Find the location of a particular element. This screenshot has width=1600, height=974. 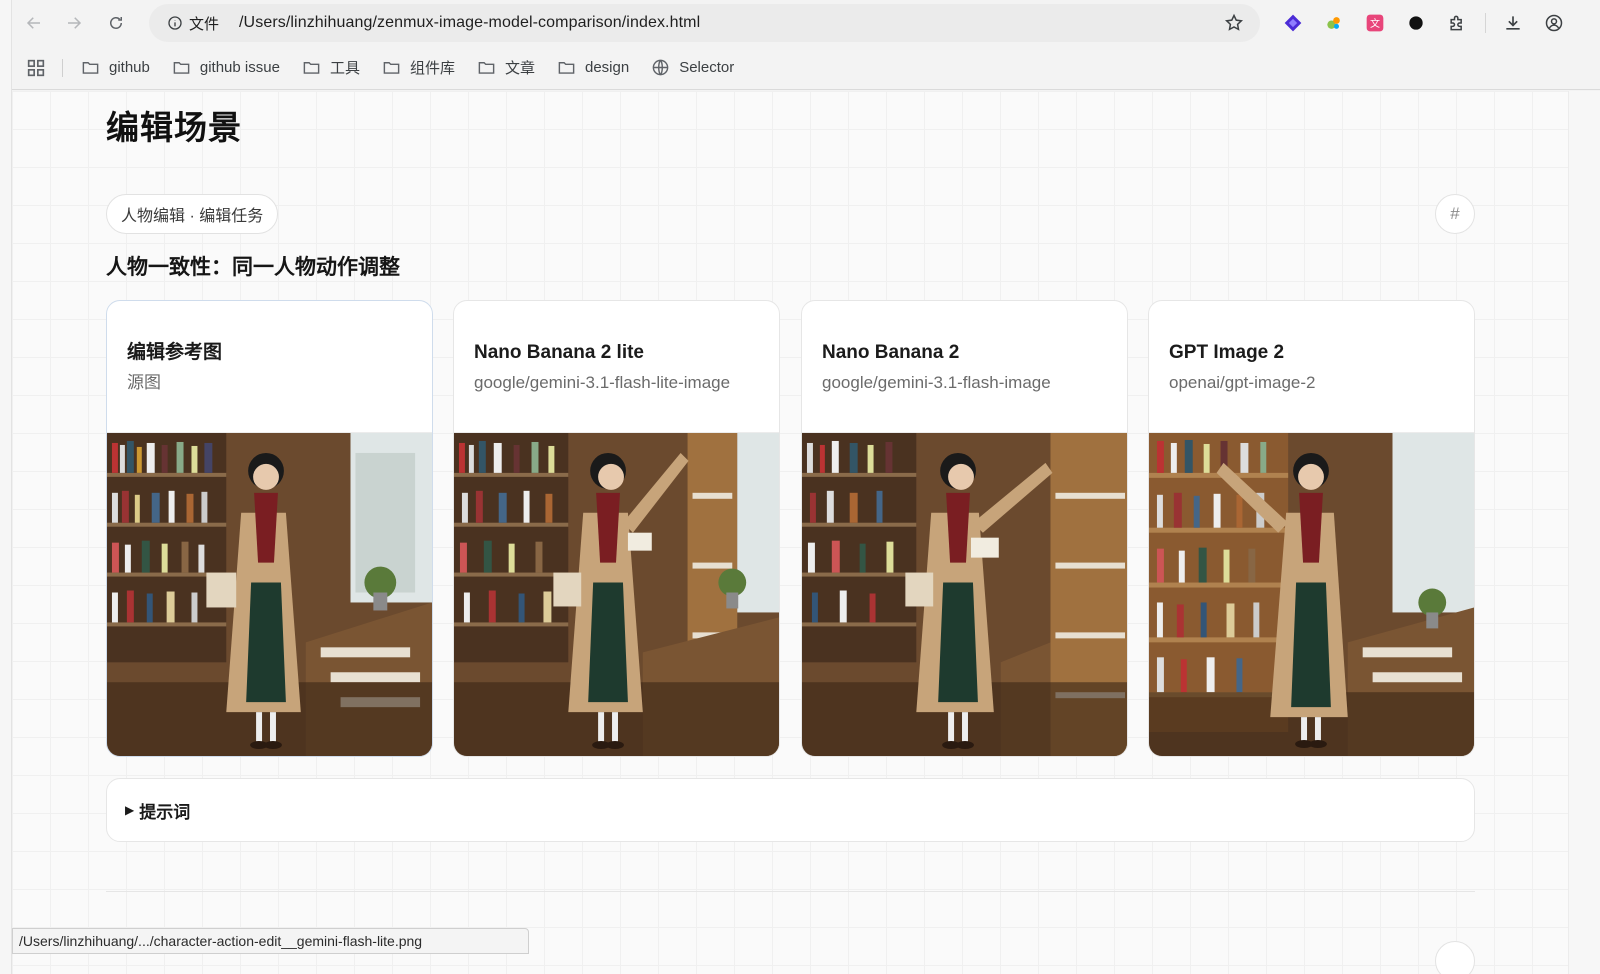

card-title: 编辑参考图 is located at coordinates (175, 352).